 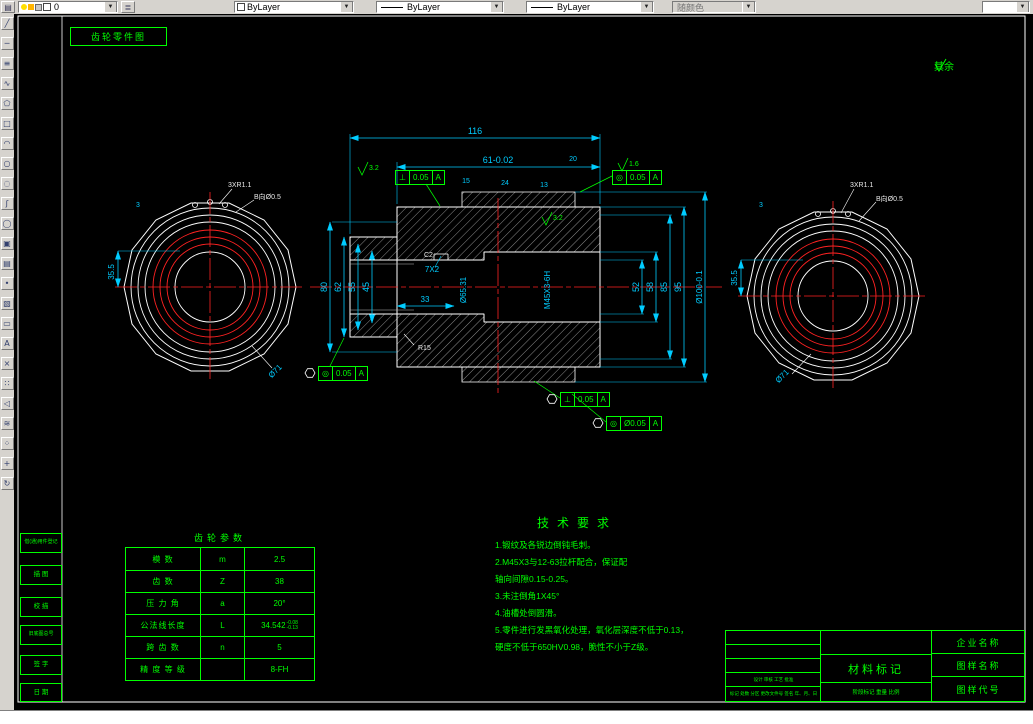 What do you see at coordinates (516, 717) in the screenshot?
I see `command-line` at bounding box center [516, 717].